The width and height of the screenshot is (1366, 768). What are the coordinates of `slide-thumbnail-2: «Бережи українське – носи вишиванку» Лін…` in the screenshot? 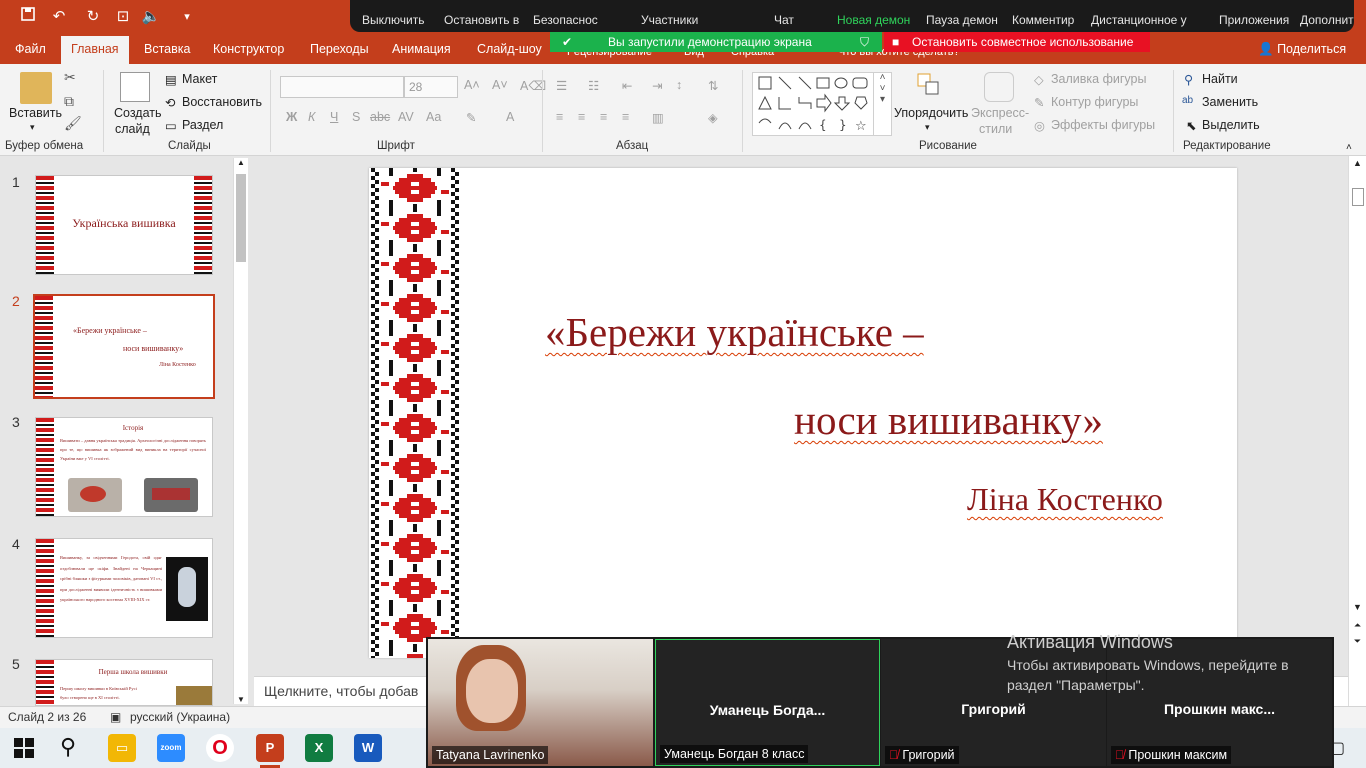 It's located at (124, 346).